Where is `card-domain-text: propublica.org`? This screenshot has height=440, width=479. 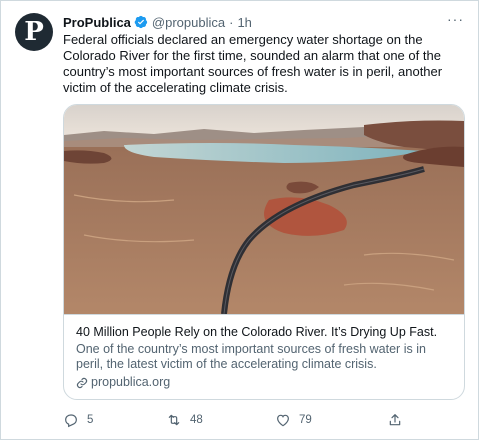
card-domain-text: propublica.org is located at coordinates (131, 382).